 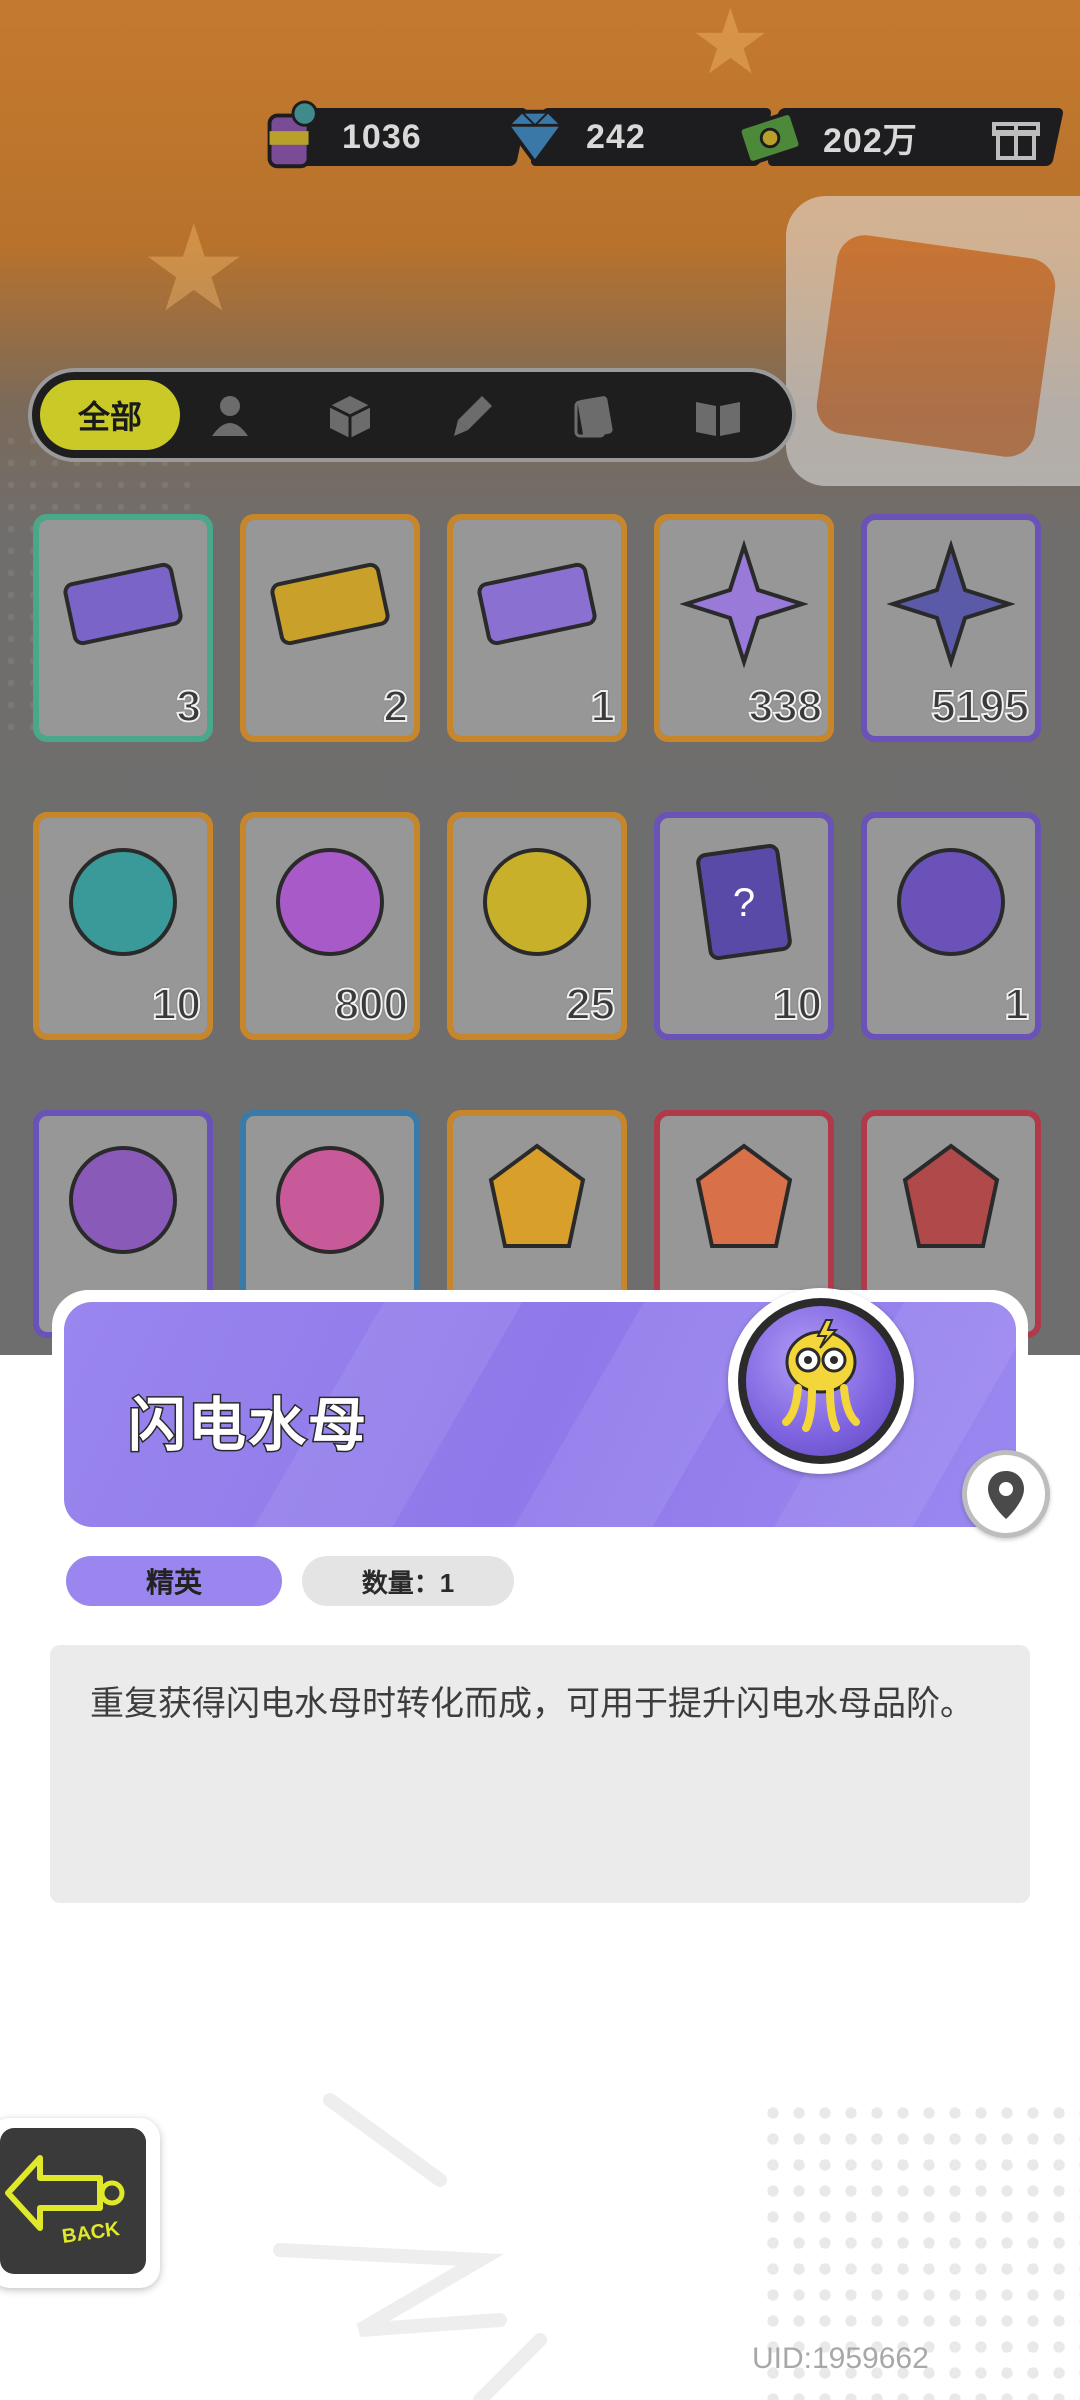 What do you see at coordinates (535, 137) in the screenshot?
I see `diamond-icon` at bounding box center [535, 137].